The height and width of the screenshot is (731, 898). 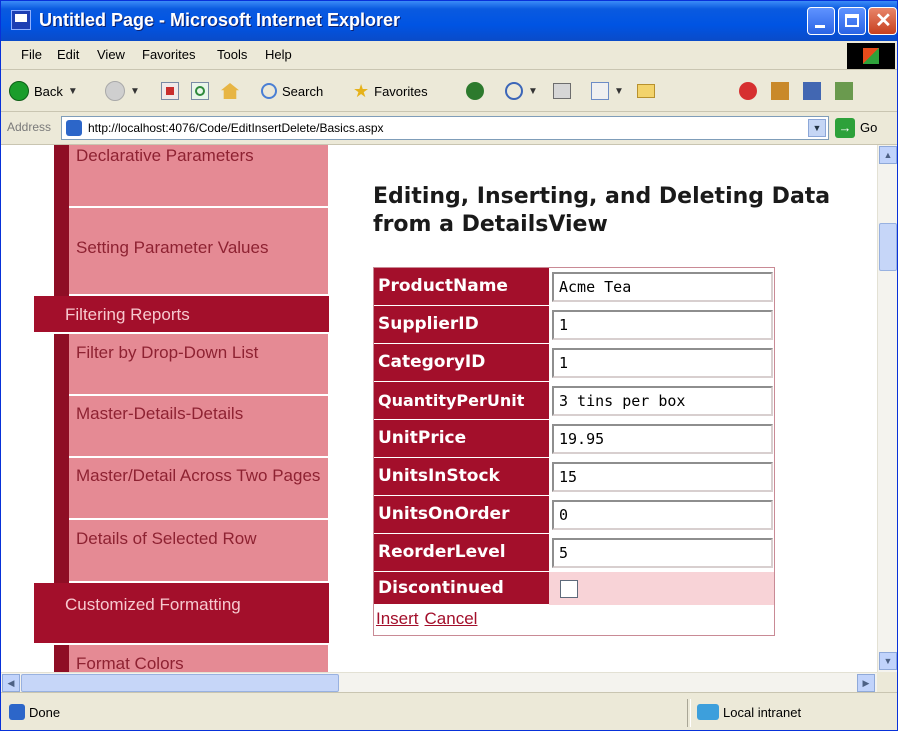 What do you see at coordinates (198, 658) in the screenshot?
I see `sidebar-item-format-colors: Format Colors` at bounding box center [198, 658].